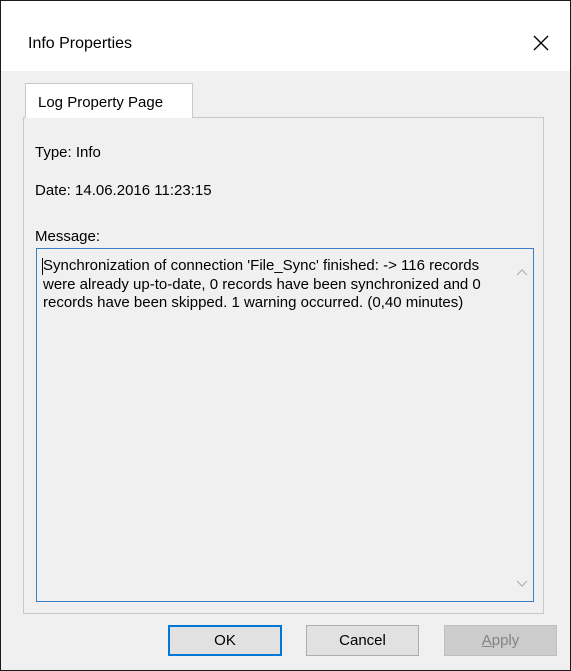  What do you see at coordinates (362, 640) in the screenshot?
I see `cancel-button: Cancel` at bounding box center [362, 640].